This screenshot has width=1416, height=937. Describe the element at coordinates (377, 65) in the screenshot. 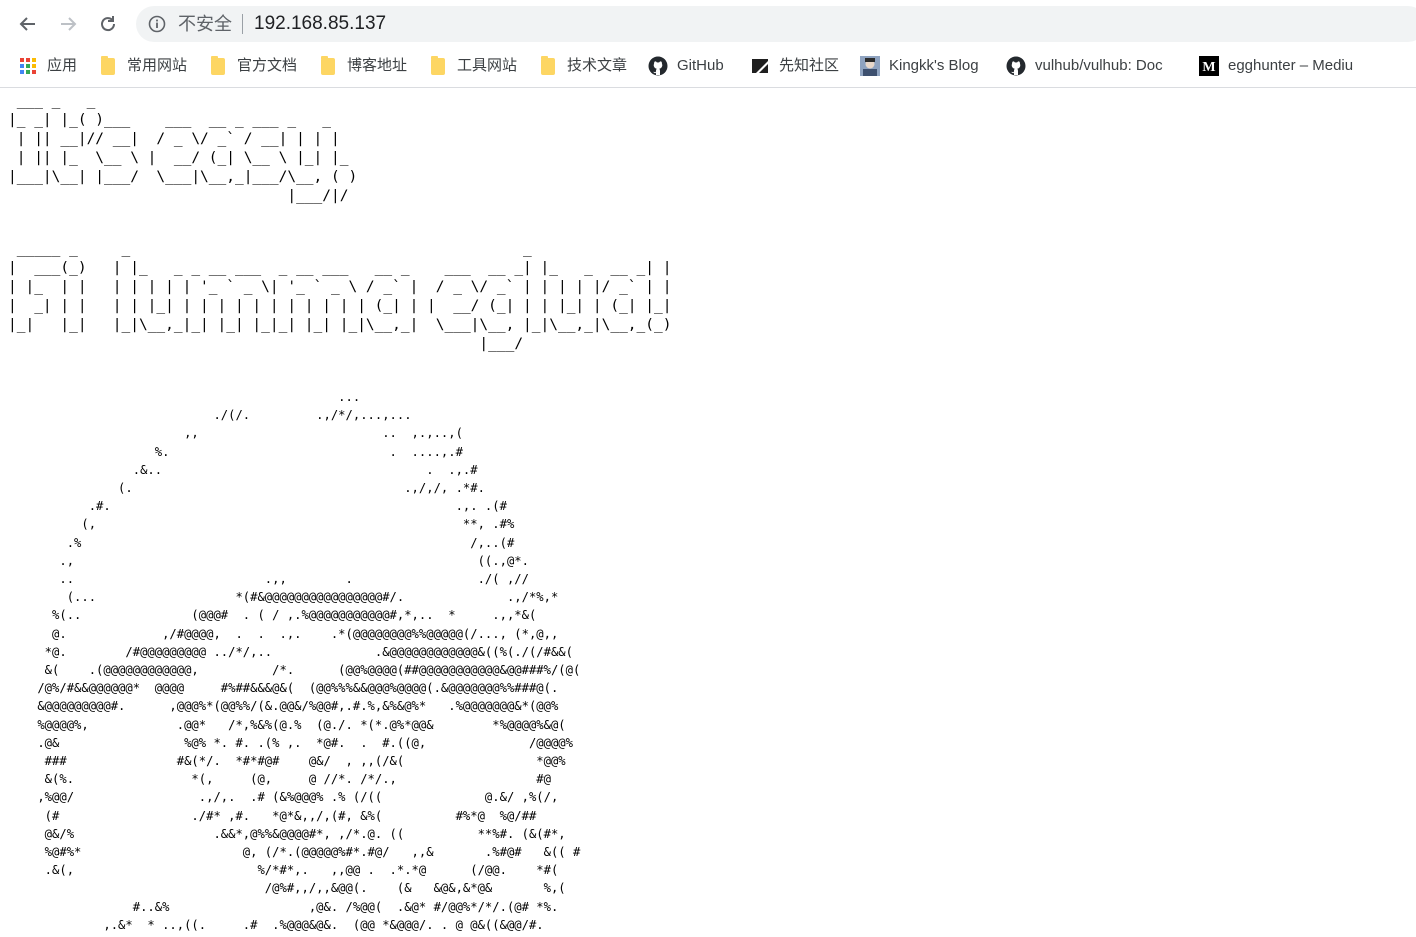

I see `bookmark-label: 博客地址` at that location.